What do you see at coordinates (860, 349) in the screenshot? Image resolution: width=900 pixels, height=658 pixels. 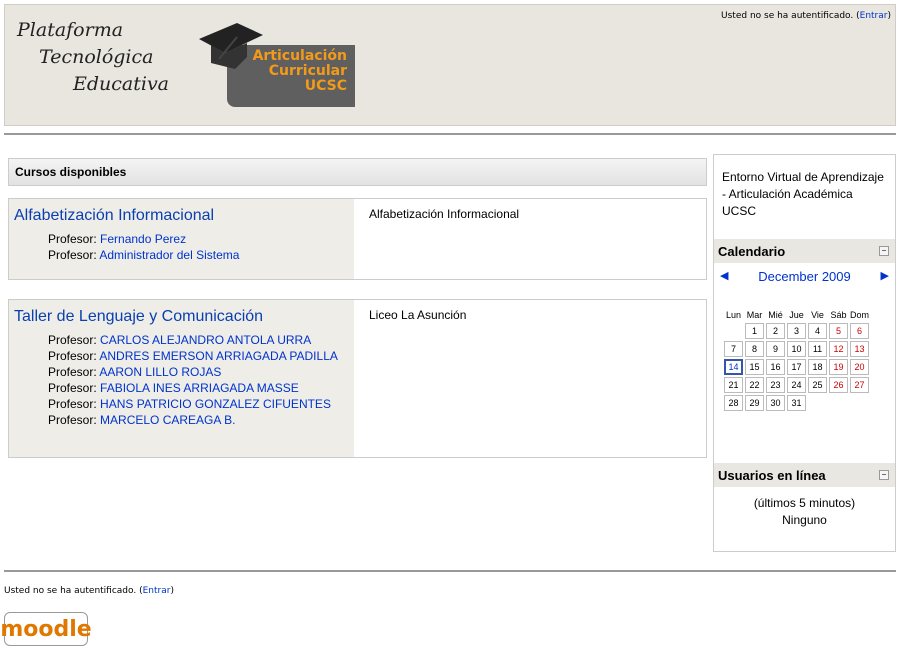 I see `calendar-day: 13` at bounding box center [860, 349].